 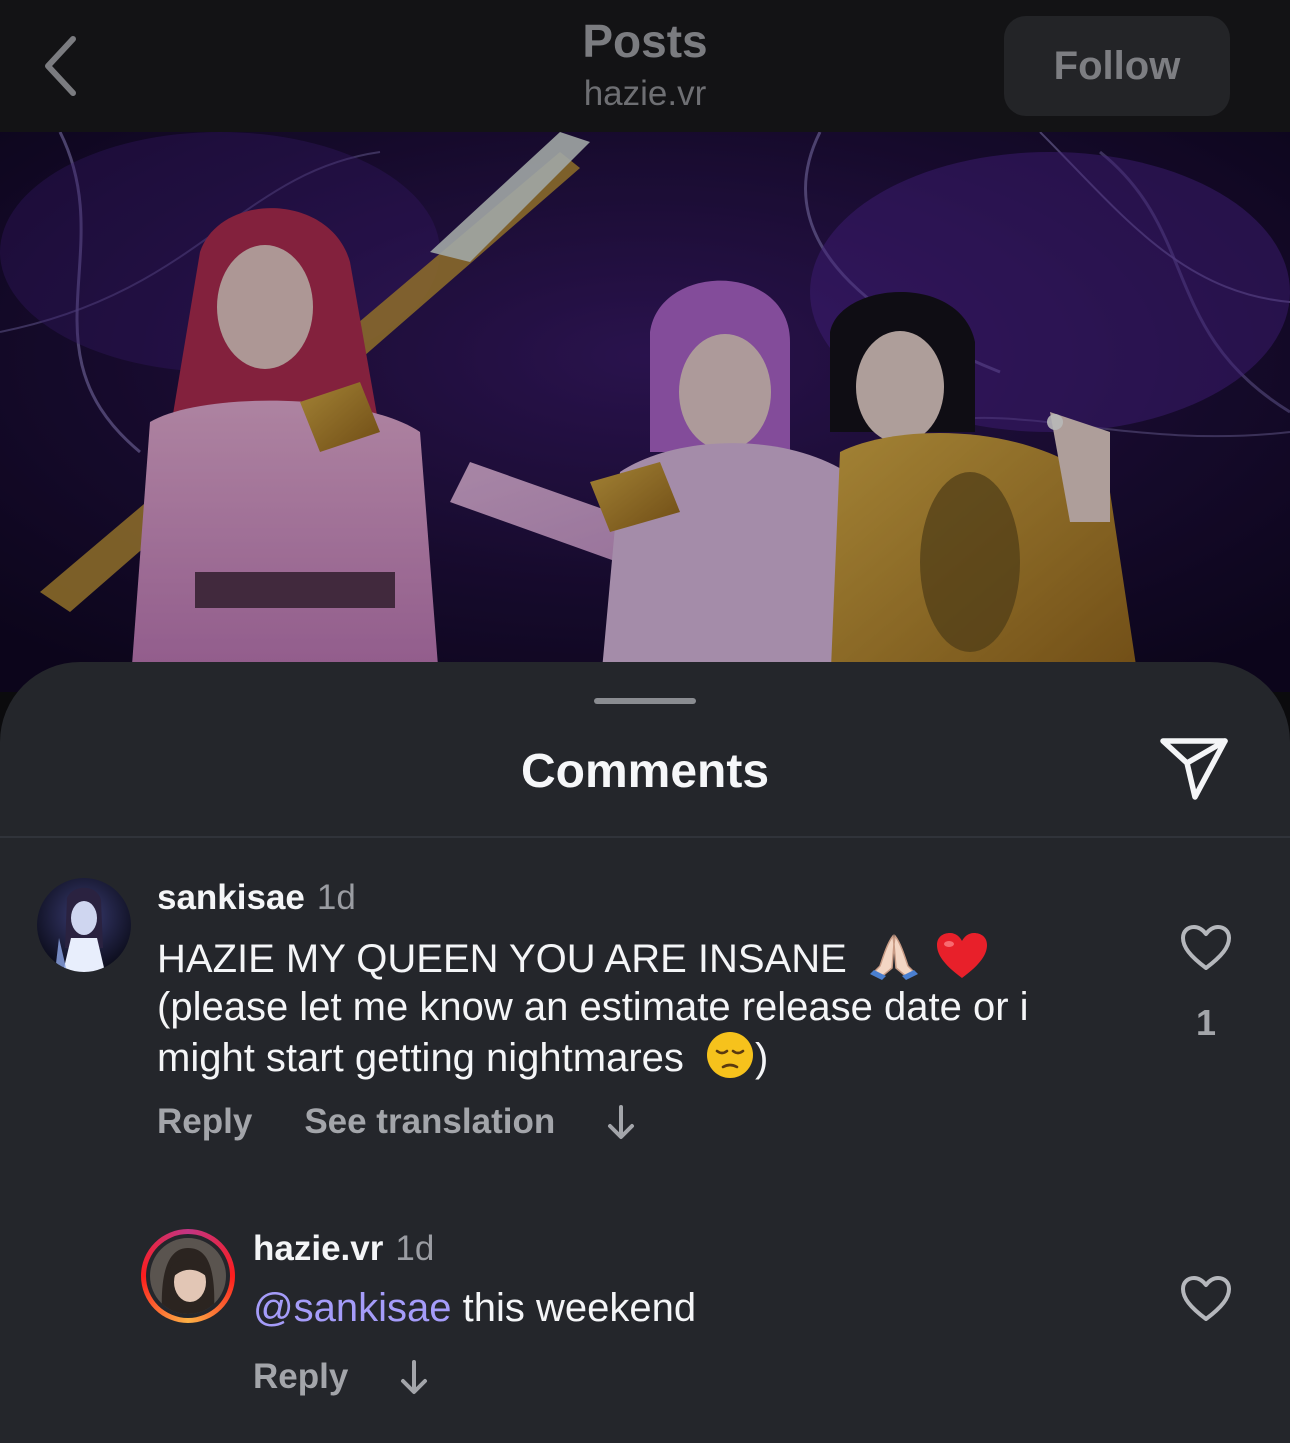 What do you see at coordinates (645, 66) in the screenshot?
I see `top-navigation-bar: Posts hazie.vr Follow` at bounding box center [645, 66].